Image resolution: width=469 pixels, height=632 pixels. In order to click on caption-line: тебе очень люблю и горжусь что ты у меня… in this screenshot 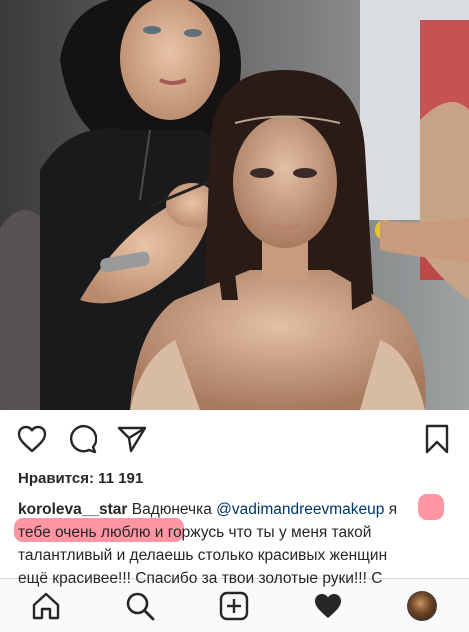, I will do `click(233, 532)`.